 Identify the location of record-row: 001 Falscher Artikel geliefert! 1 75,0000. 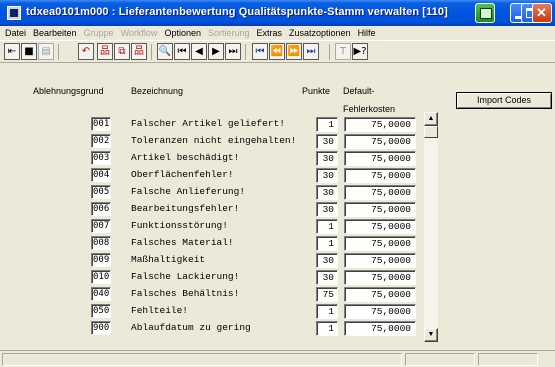
(277, 125).